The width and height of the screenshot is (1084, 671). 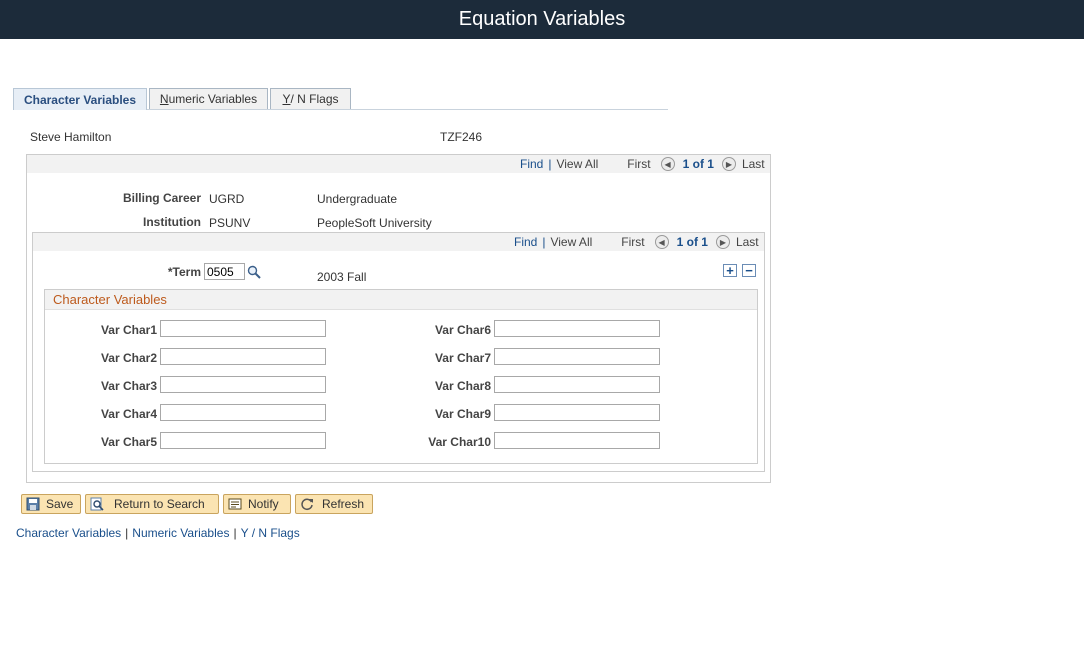 I want to click on var-char4-input, so click(x=243, y=412).